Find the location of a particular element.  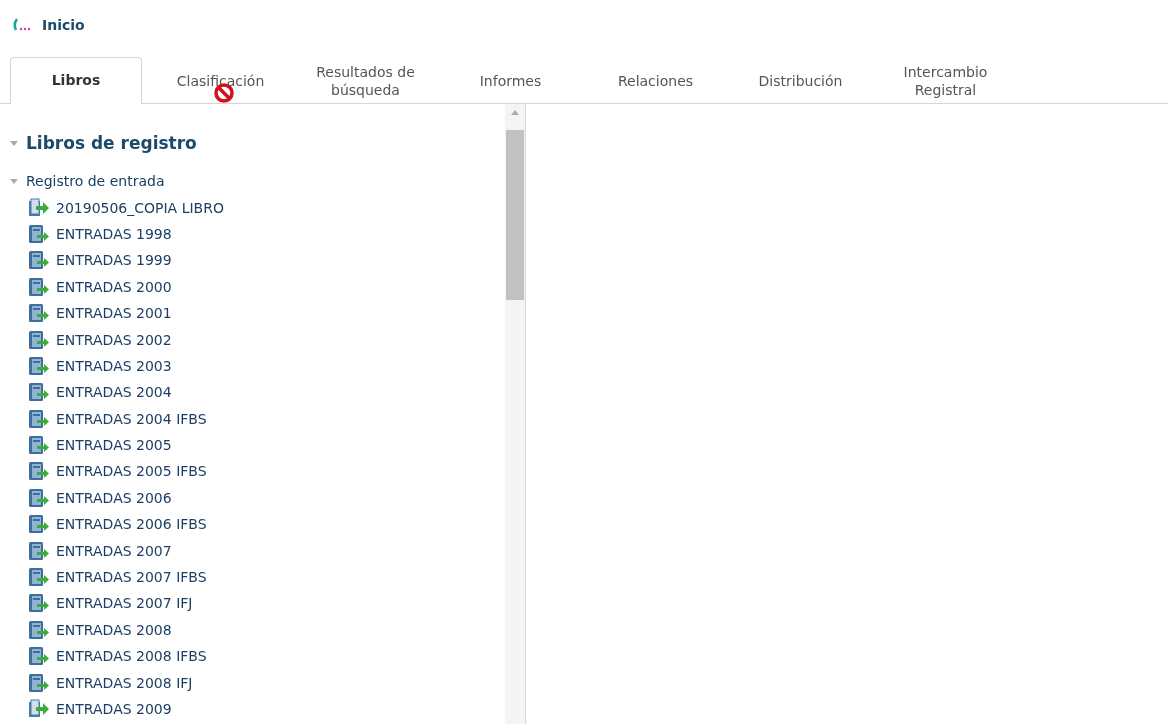

tab: Informes is located at coordinates (510, 81).